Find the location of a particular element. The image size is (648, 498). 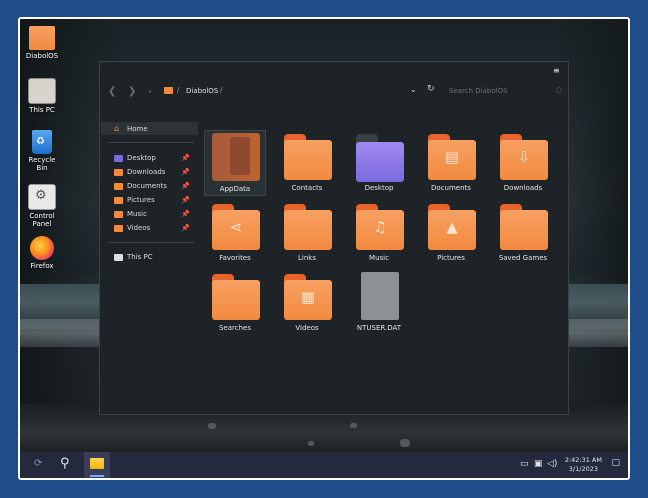

file-item: ⋖ Favorites is located at coordinates (235, 233).